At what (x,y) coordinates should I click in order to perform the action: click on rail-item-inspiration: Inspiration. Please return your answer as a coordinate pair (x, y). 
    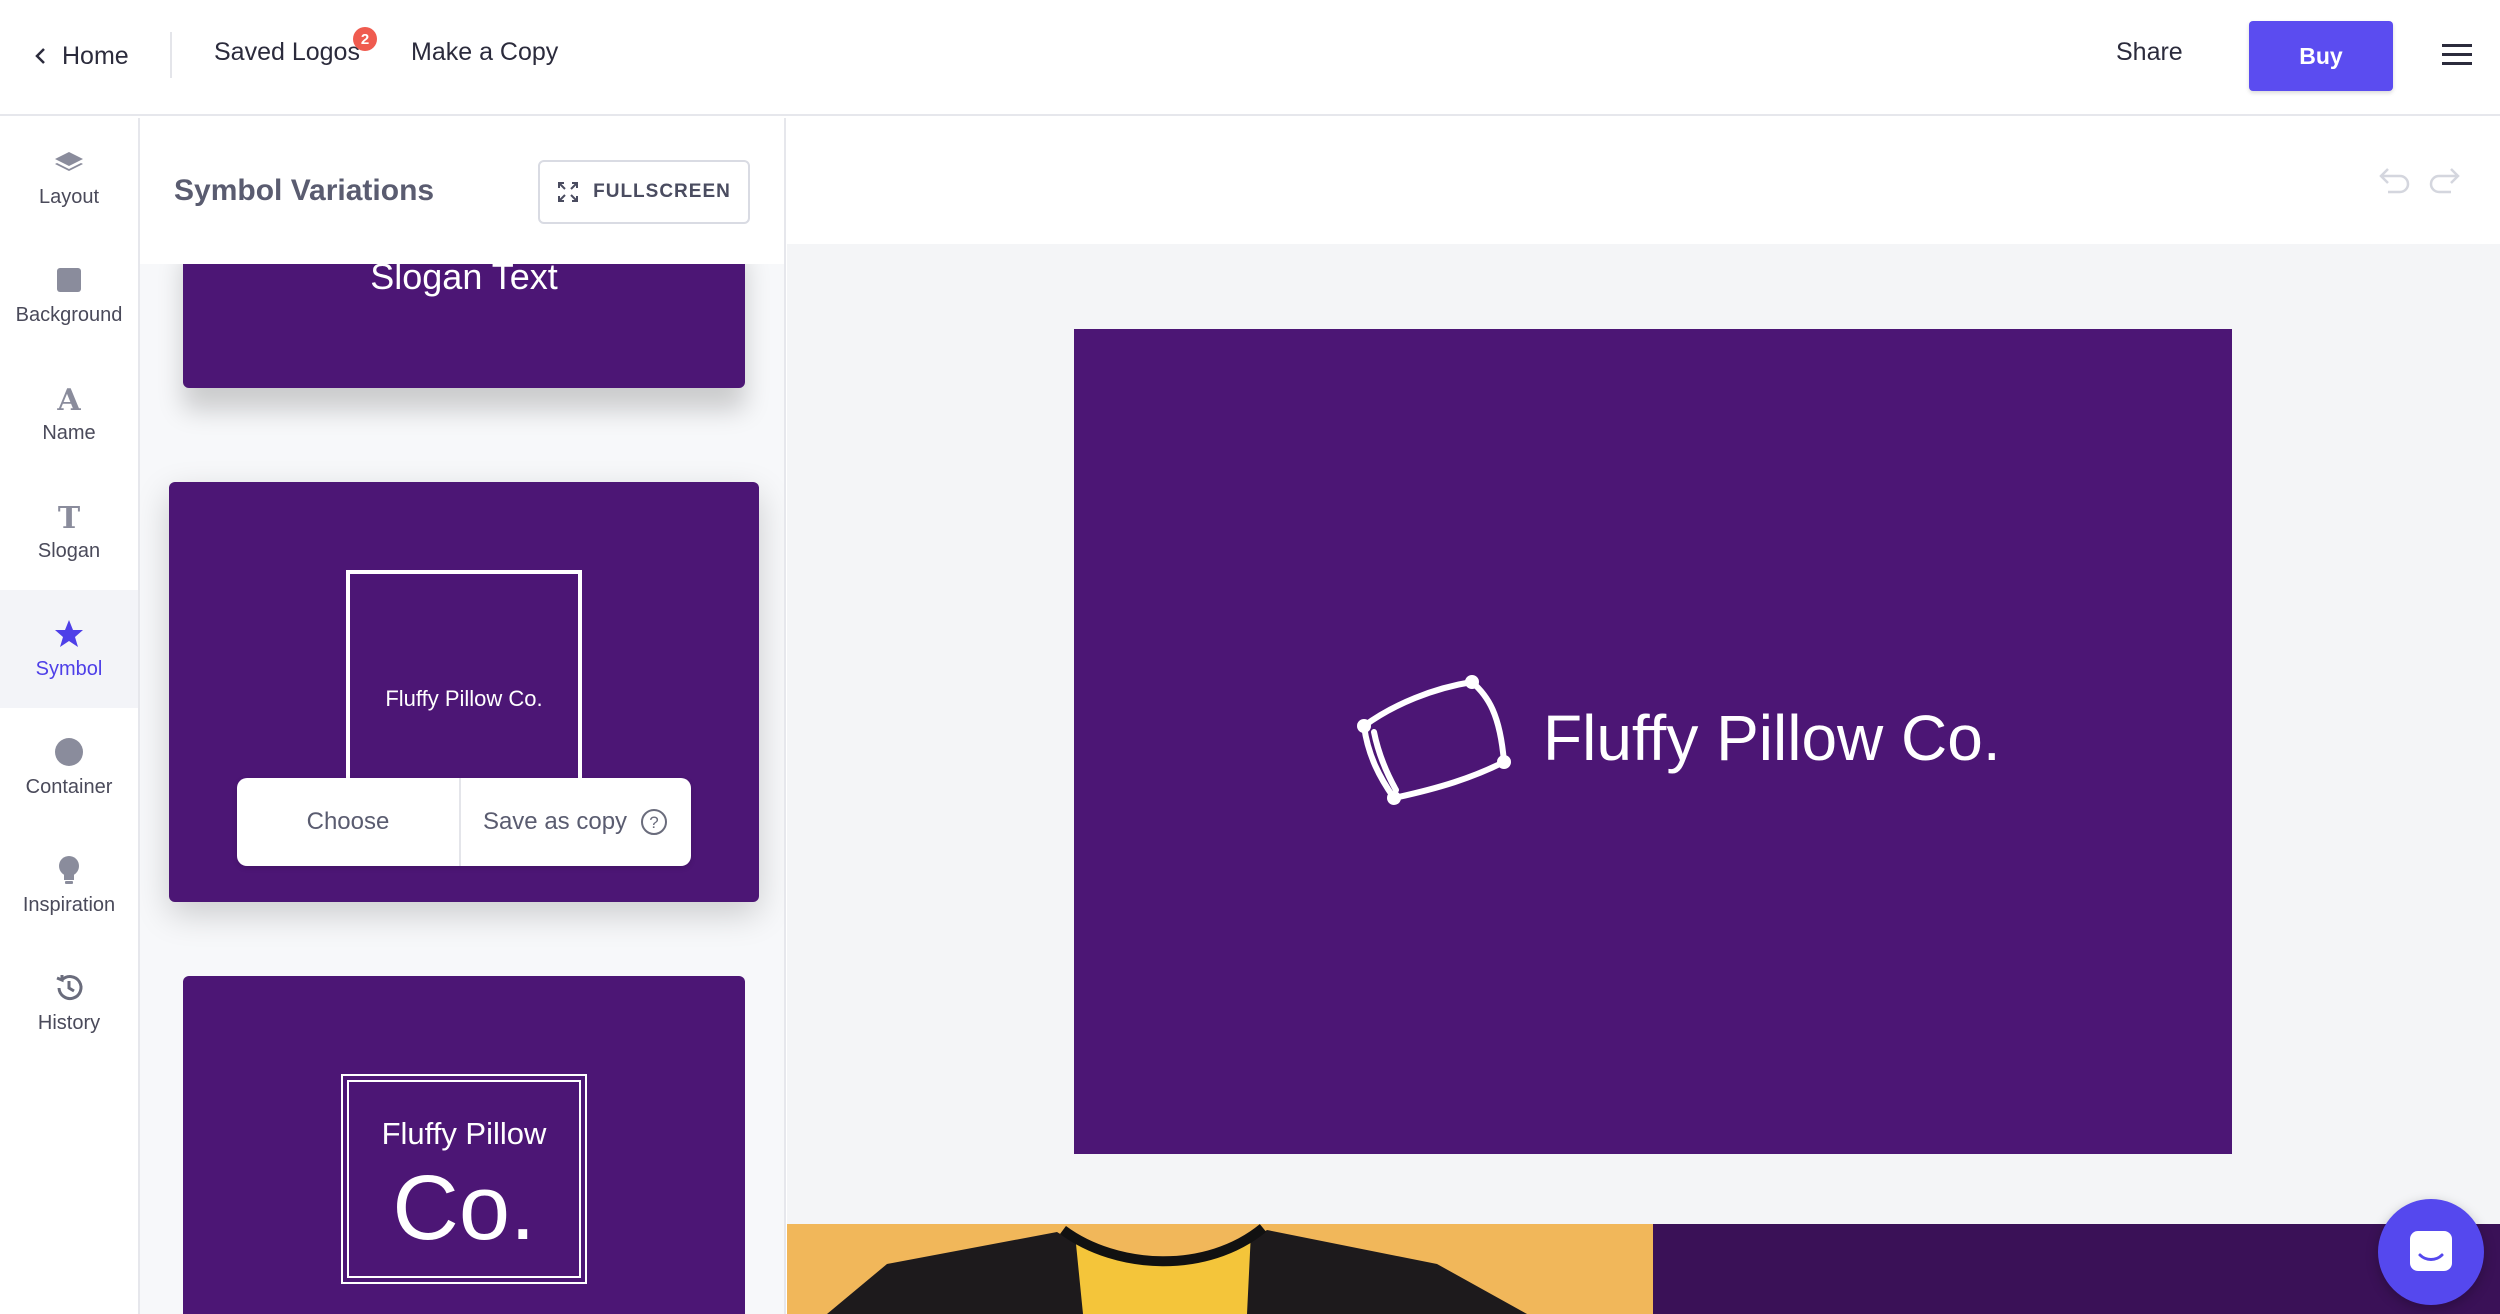
    Looking at the image, I should click on (69, 885).